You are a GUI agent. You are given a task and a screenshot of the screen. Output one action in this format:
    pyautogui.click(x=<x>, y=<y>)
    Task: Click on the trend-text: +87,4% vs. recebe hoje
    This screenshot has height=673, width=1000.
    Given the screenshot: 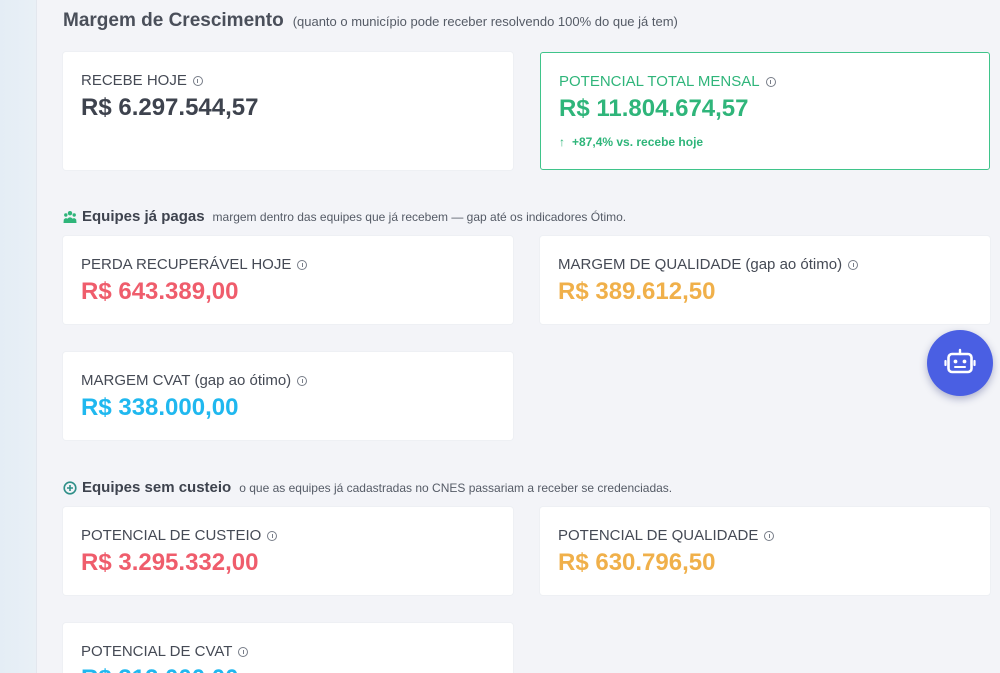 What is the action you would take?
    pyautogui.click(x=638, y=142)
    